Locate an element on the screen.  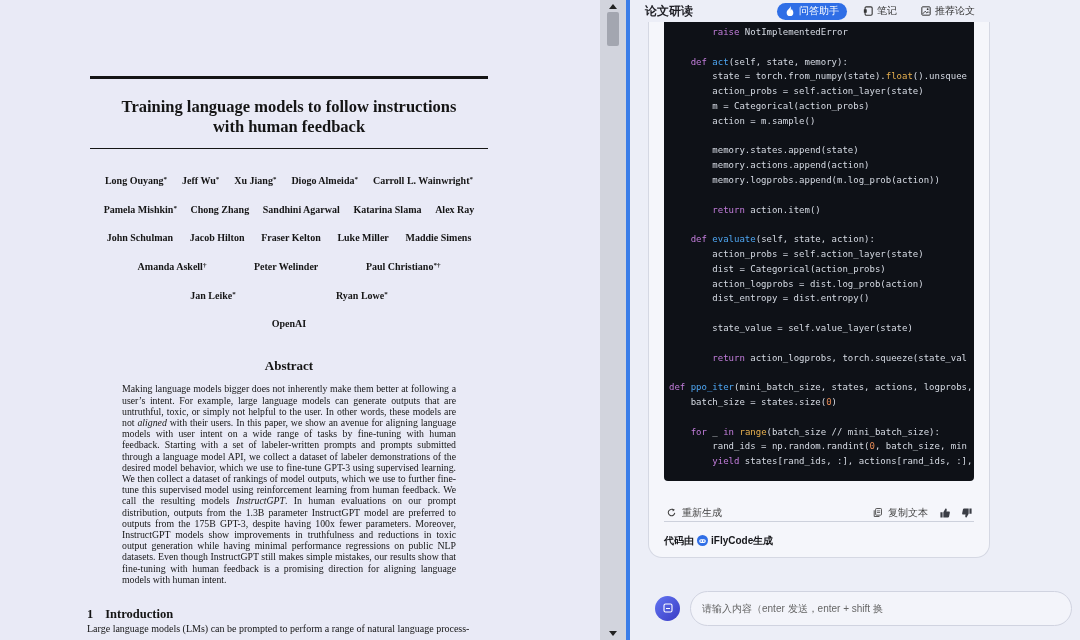
author-name: Luke Miller is located at coordinates (363, 238).